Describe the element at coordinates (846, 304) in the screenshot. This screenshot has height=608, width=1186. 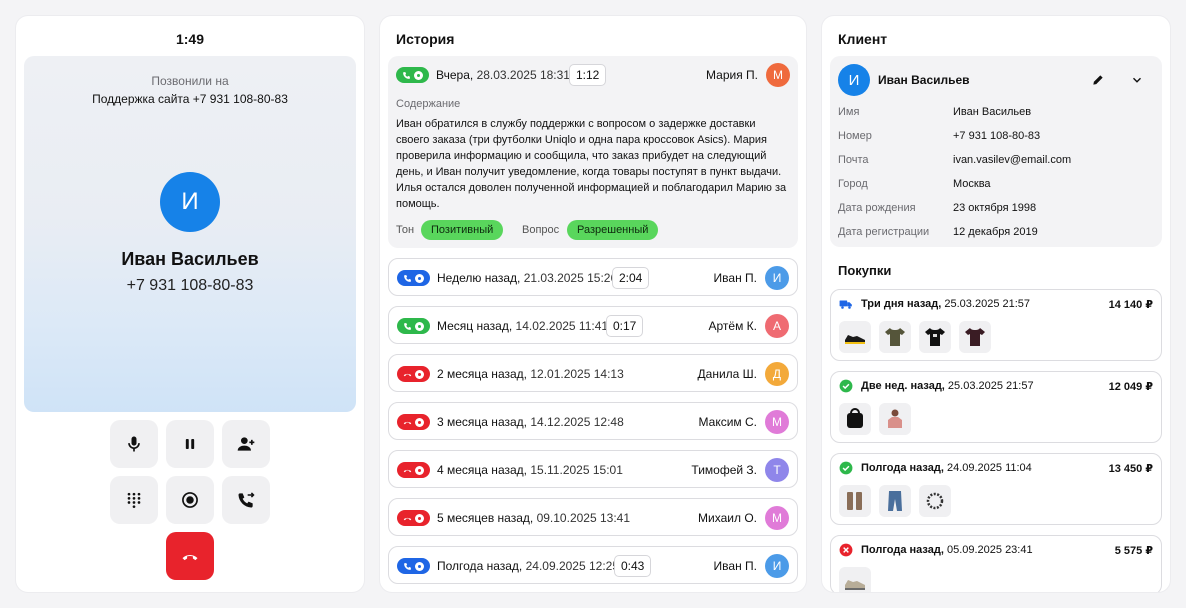
I see `delivery-truck-icon` at that location.